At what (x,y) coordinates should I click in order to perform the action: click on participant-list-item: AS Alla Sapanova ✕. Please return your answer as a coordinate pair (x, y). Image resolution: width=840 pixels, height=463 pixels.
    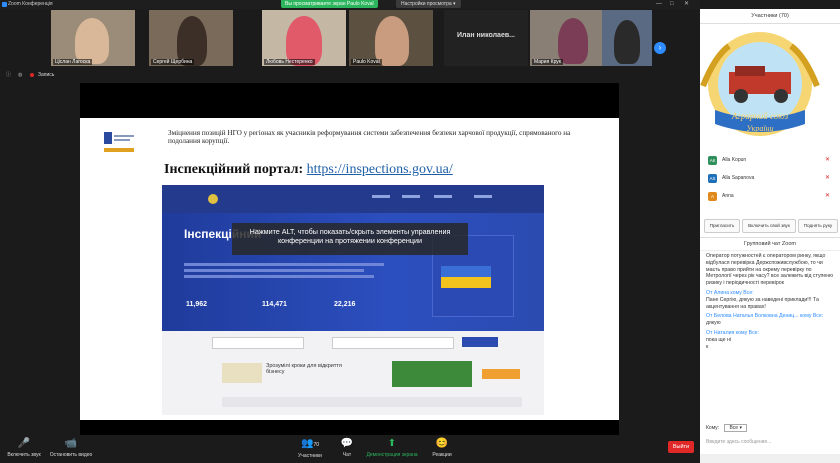
    Looking at the image, I should click on (770, 178).